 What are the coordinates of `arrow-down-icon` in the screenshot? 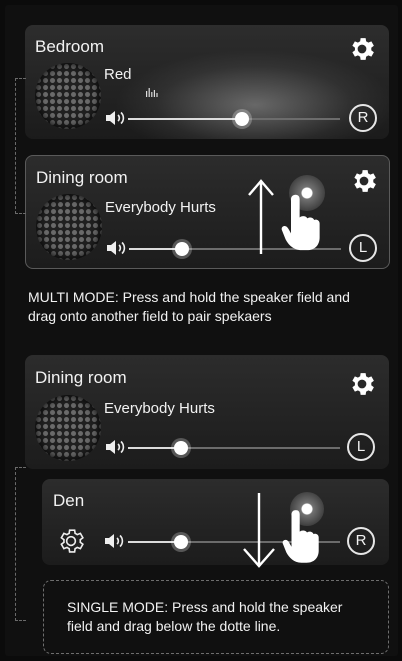 It's located at (259, 530).